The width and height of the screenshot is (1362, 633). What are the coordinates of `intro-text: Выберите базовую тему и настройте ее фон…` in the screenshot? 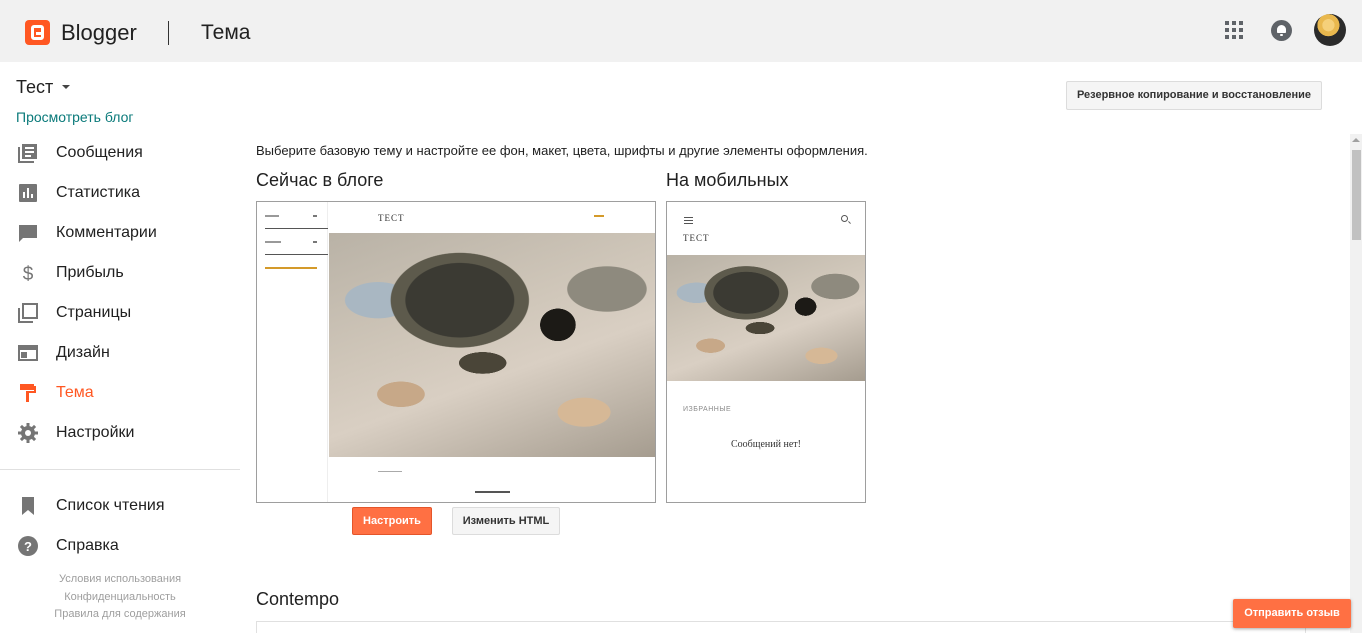 It's located at (562, 150).